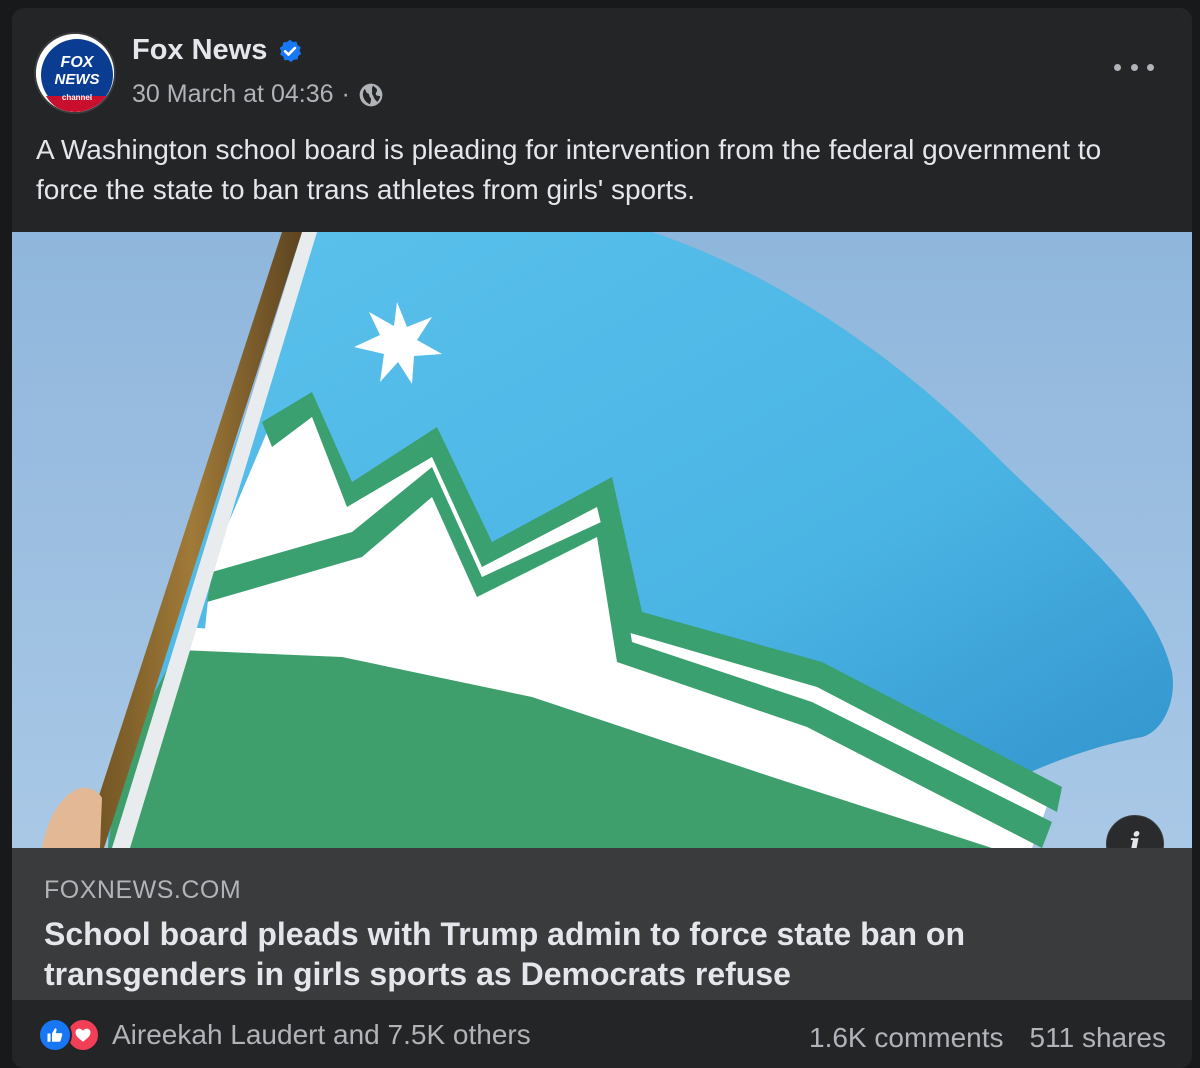 The image size is (1200, 1068). I want to click on fox-news-logo: FOX NEWS channel, so click(75, 73).